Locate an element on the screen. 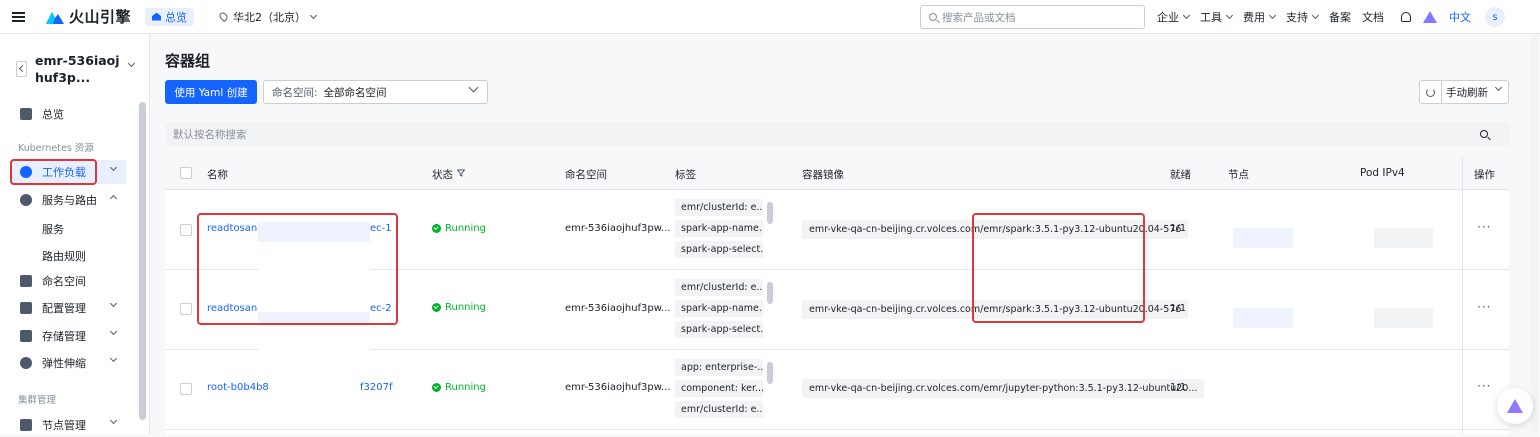 This screenshot has width=1540, height=437. sidebar-item-namespace: 命名空间 is located at coordinates (68, 281).